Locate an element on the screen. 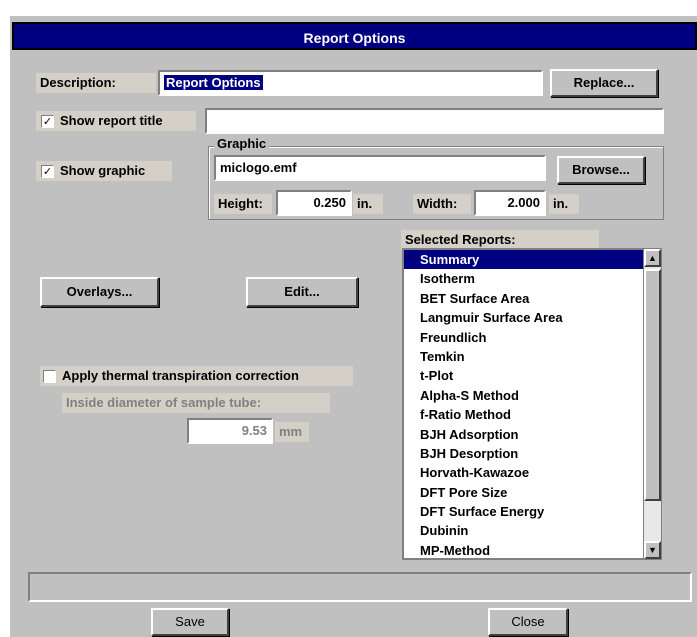 The height and width of the screenshot is (637, 697). description-input: Report Options is located at coordinates (350, 83).